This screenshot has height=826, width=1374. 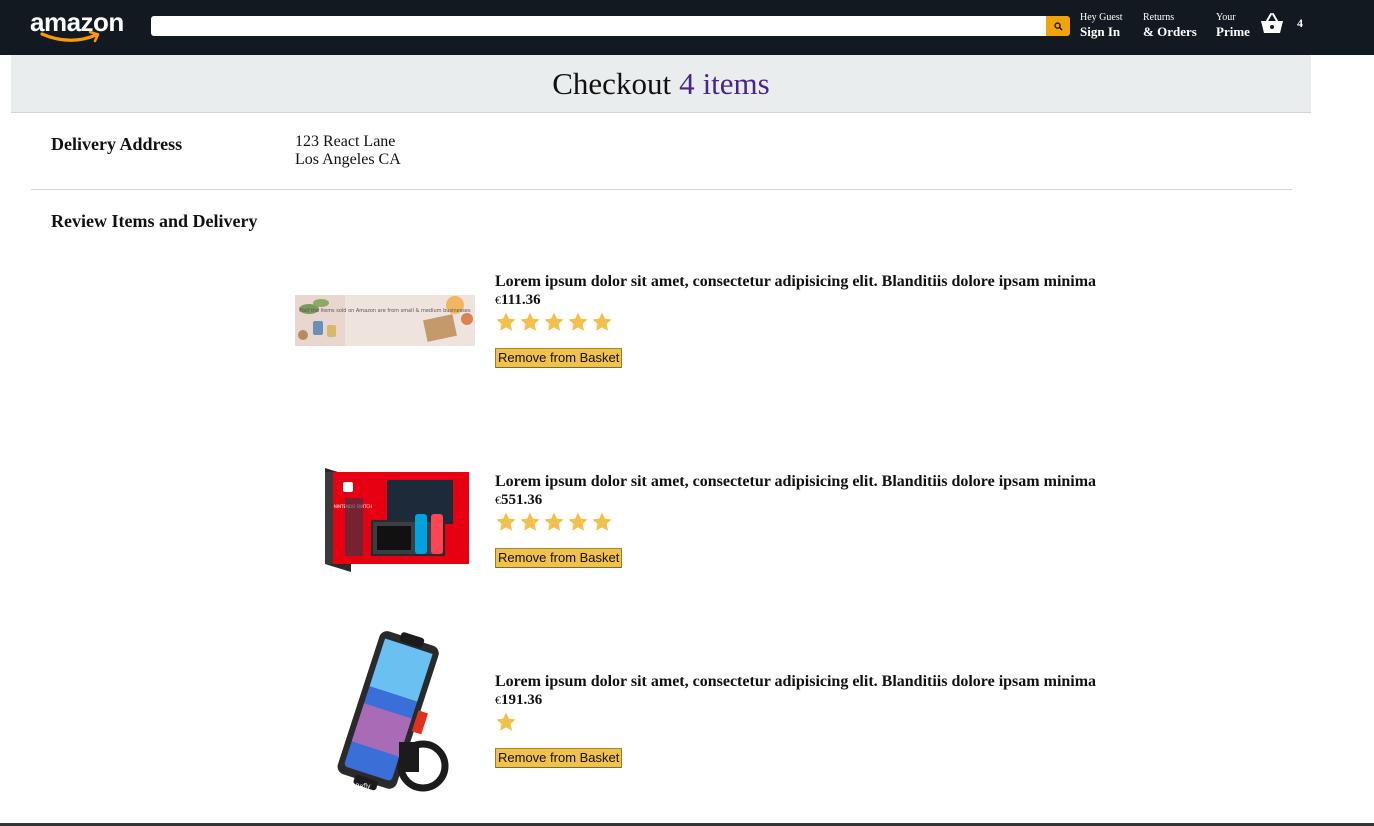 I want to click on bike-phone-mount-image: GRefly, so click(x=385, y=720).